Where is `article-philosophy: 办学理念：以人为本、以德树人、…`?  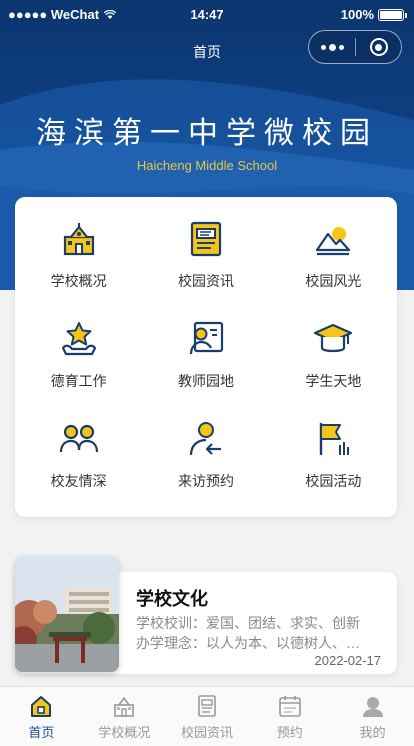
article-philosophy: 办学理念：以人为本、以德树人、… is located at coordinates (248, 643).